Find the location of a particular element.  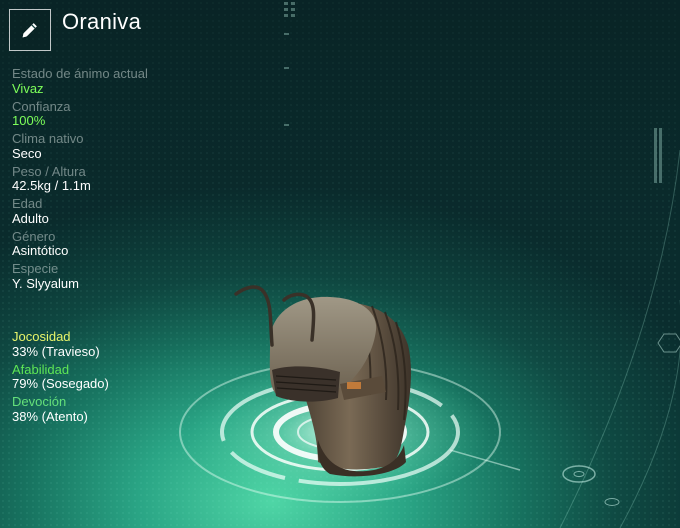

stat-value: 100% is located at coordinates (29, 120).